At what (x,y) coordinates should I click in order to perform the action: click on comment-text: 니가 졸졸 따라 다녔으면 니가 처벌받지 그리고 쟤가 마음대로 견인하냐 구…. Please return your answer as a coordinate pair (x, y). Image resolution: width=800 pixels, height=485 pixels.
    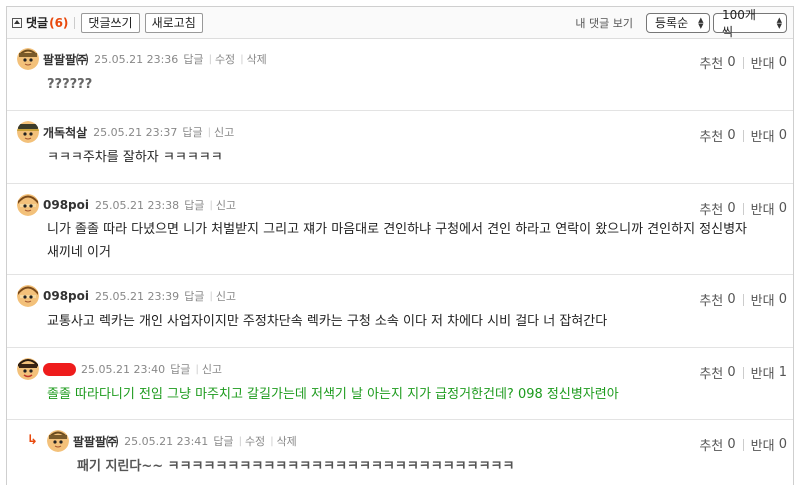
    Looking at the image, I should click on (397, 241).